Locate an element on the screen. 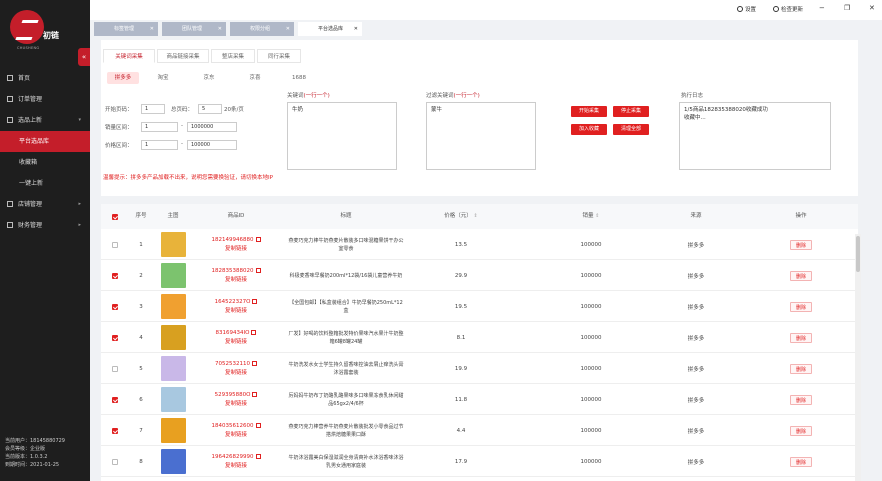  tab-platform-library: 平台选品库 ✕ is located at coordinates (330, 29).